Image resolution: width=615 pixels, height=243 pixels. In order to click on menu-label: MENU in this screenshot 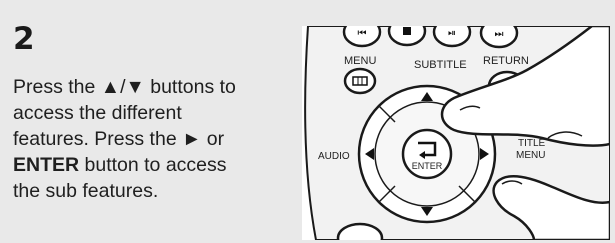, I will do `click(360, 61)`.